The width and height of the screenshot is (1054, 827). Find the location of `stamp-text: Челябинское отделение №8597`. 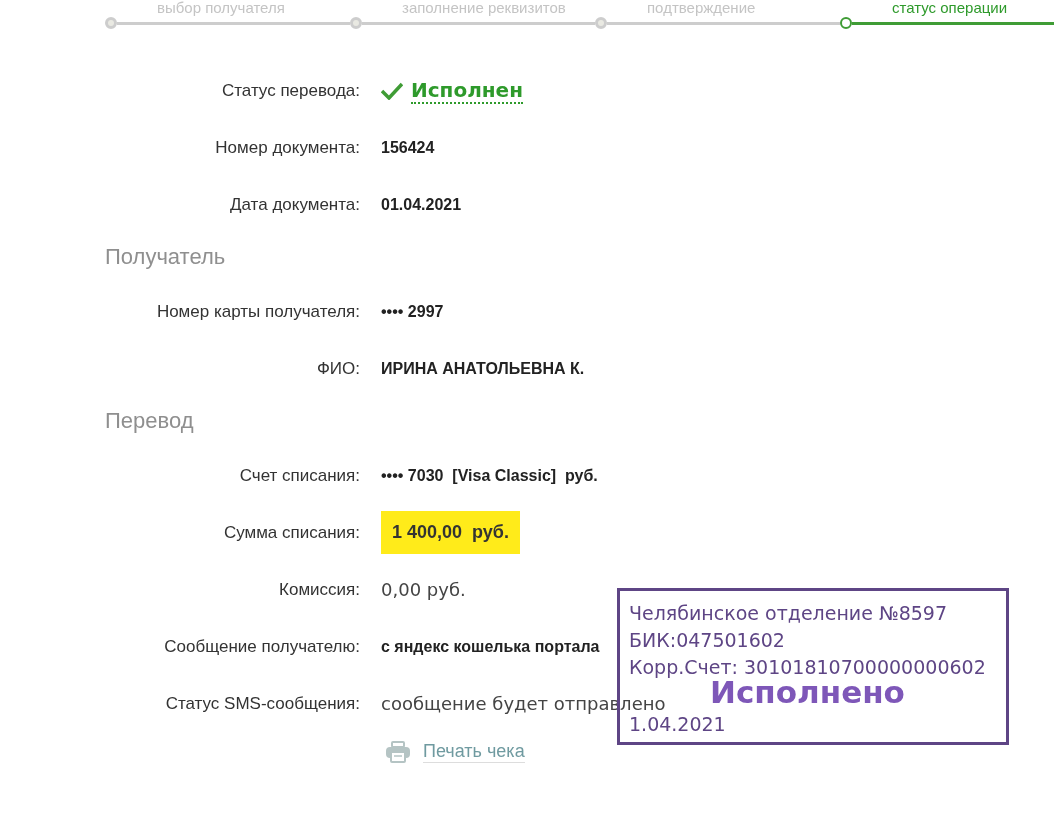

stamp-text: Челябинское отделение №8597 is located at coordinates (788, 613).